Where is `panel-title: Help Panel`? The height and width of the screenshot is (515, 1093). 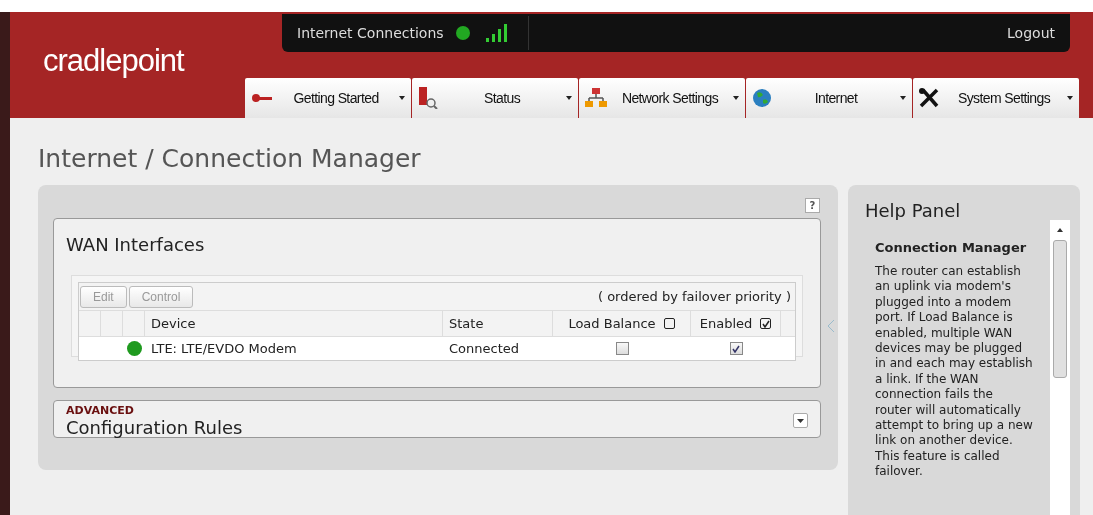 panel-title: Help Panel is located at coordinates (913, 211).